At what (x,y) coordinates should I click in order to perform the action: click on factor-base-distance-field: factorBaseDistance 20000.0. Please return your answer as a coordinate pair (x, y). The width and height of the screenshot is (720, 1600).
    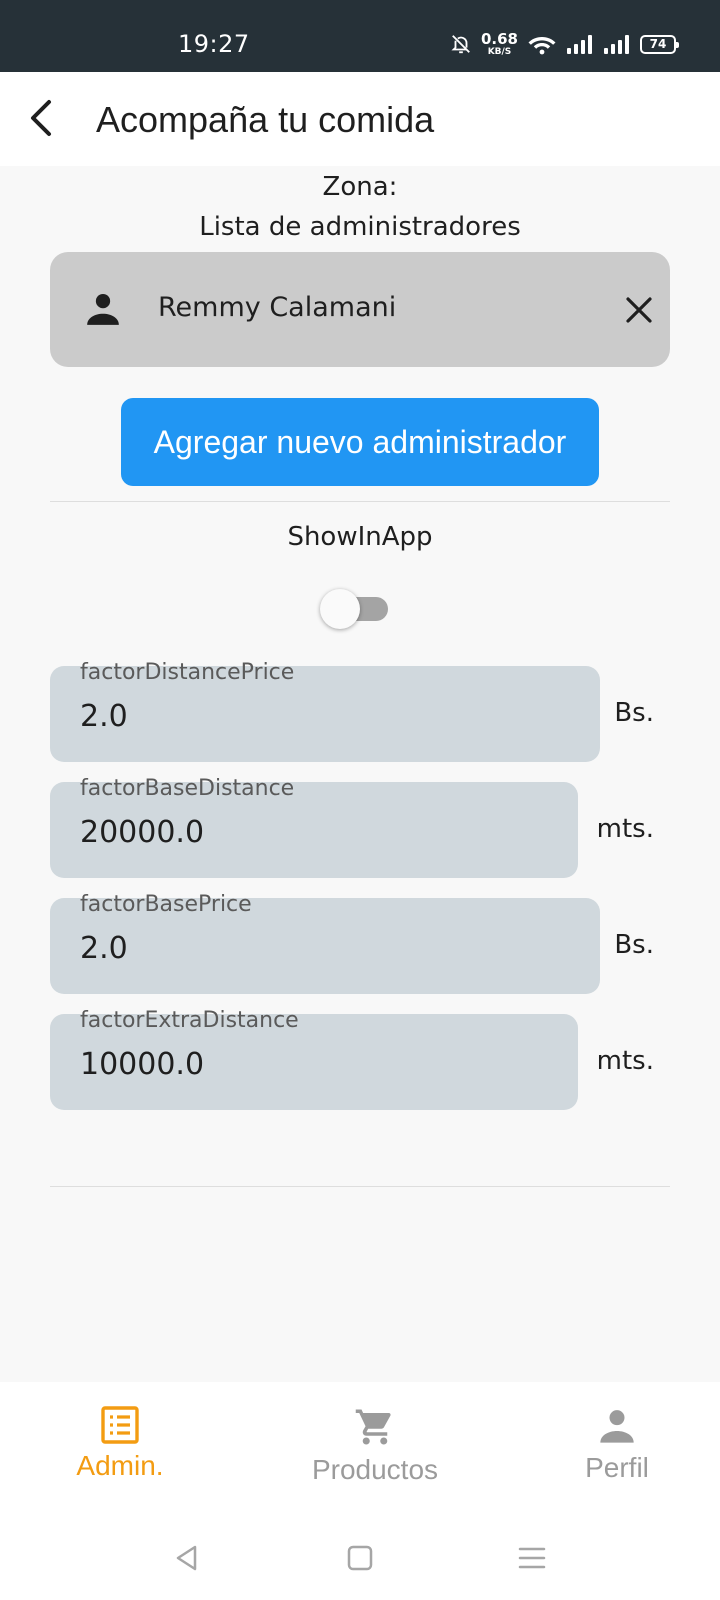
    Looking at the image, I should click on (314, 827).